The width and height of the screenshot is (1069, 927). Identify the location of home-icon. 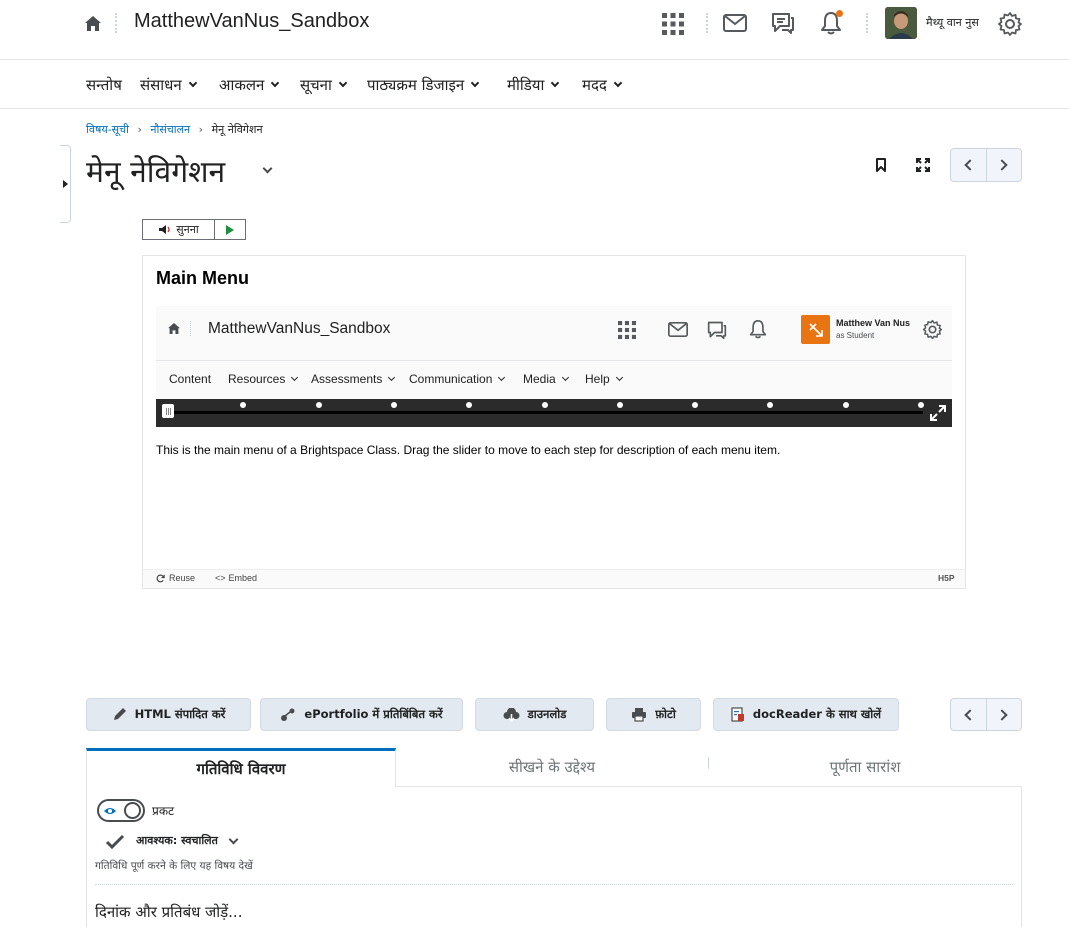
(93, 23).